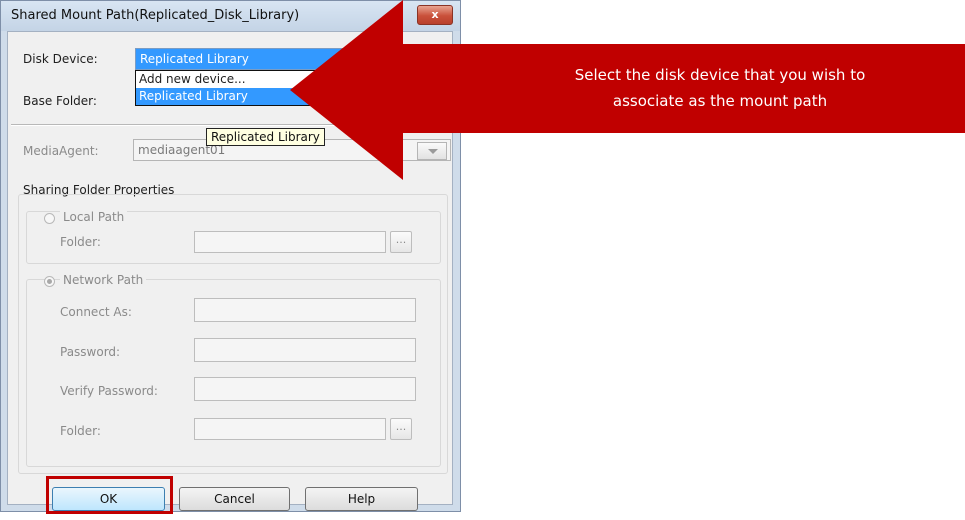 Image resolution: width=965 pixels, height=520 pixels. I want to click on local-path-radio, so click(49, 218).